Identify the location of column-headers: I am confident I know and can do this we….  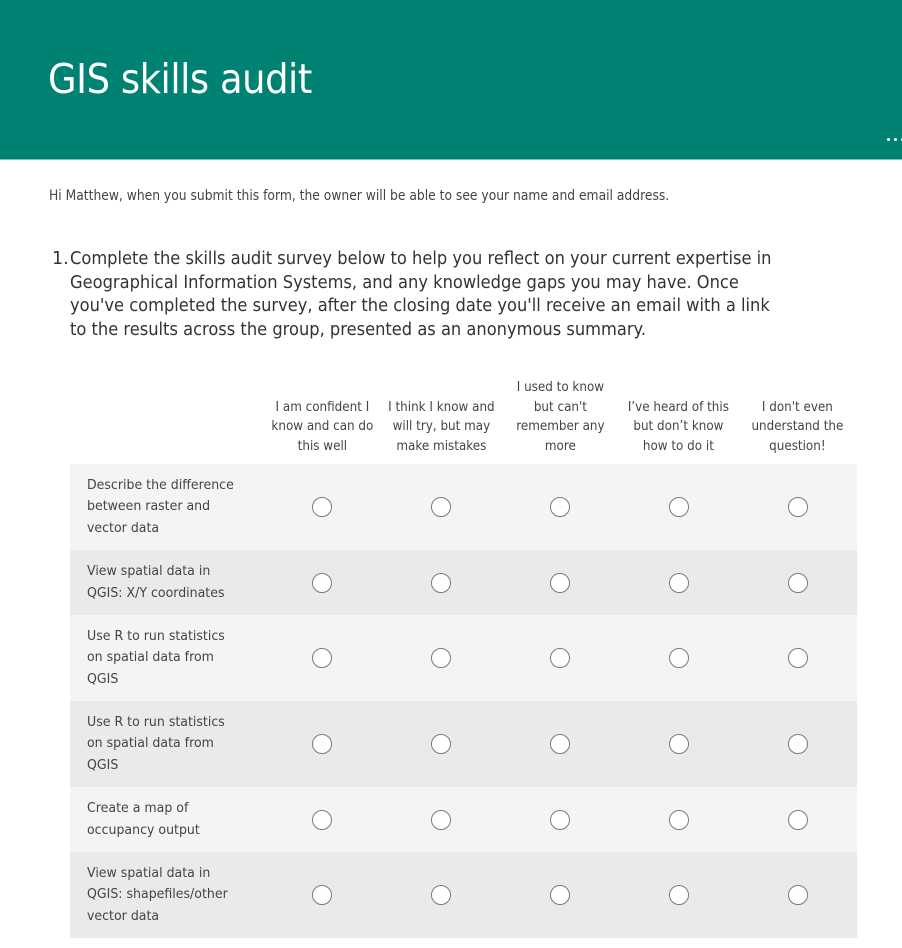
(463, 418).